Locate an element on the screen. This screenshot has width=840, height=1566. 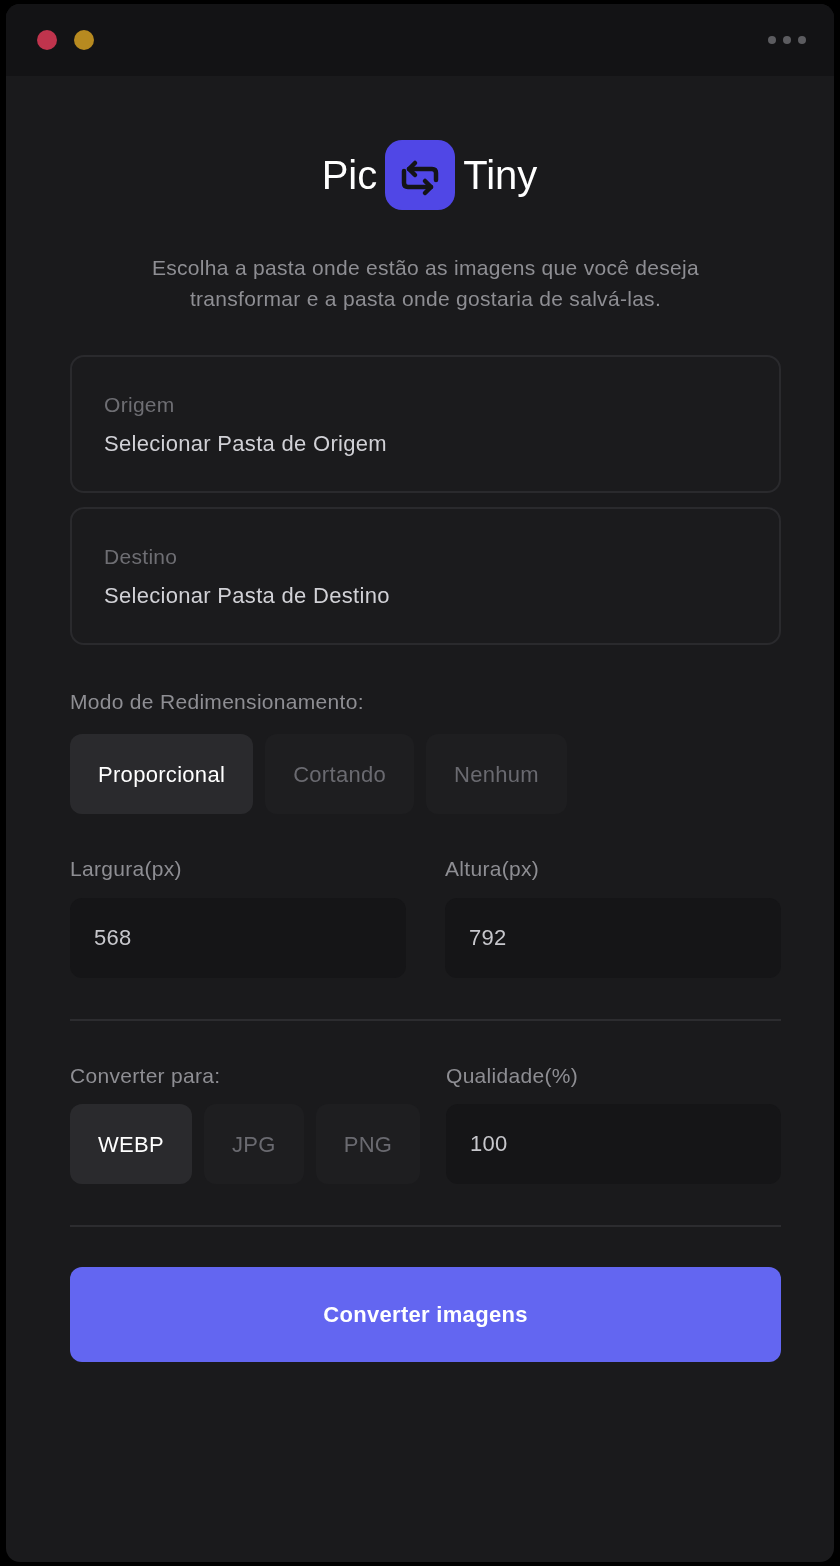
logo-text: Pic is located at coordinates (349, 175).